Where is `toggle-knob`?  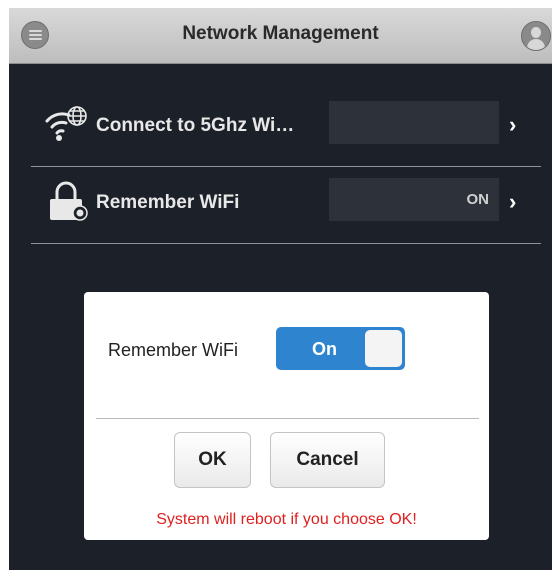
toggle-knob is located at coordinates (383, 348).